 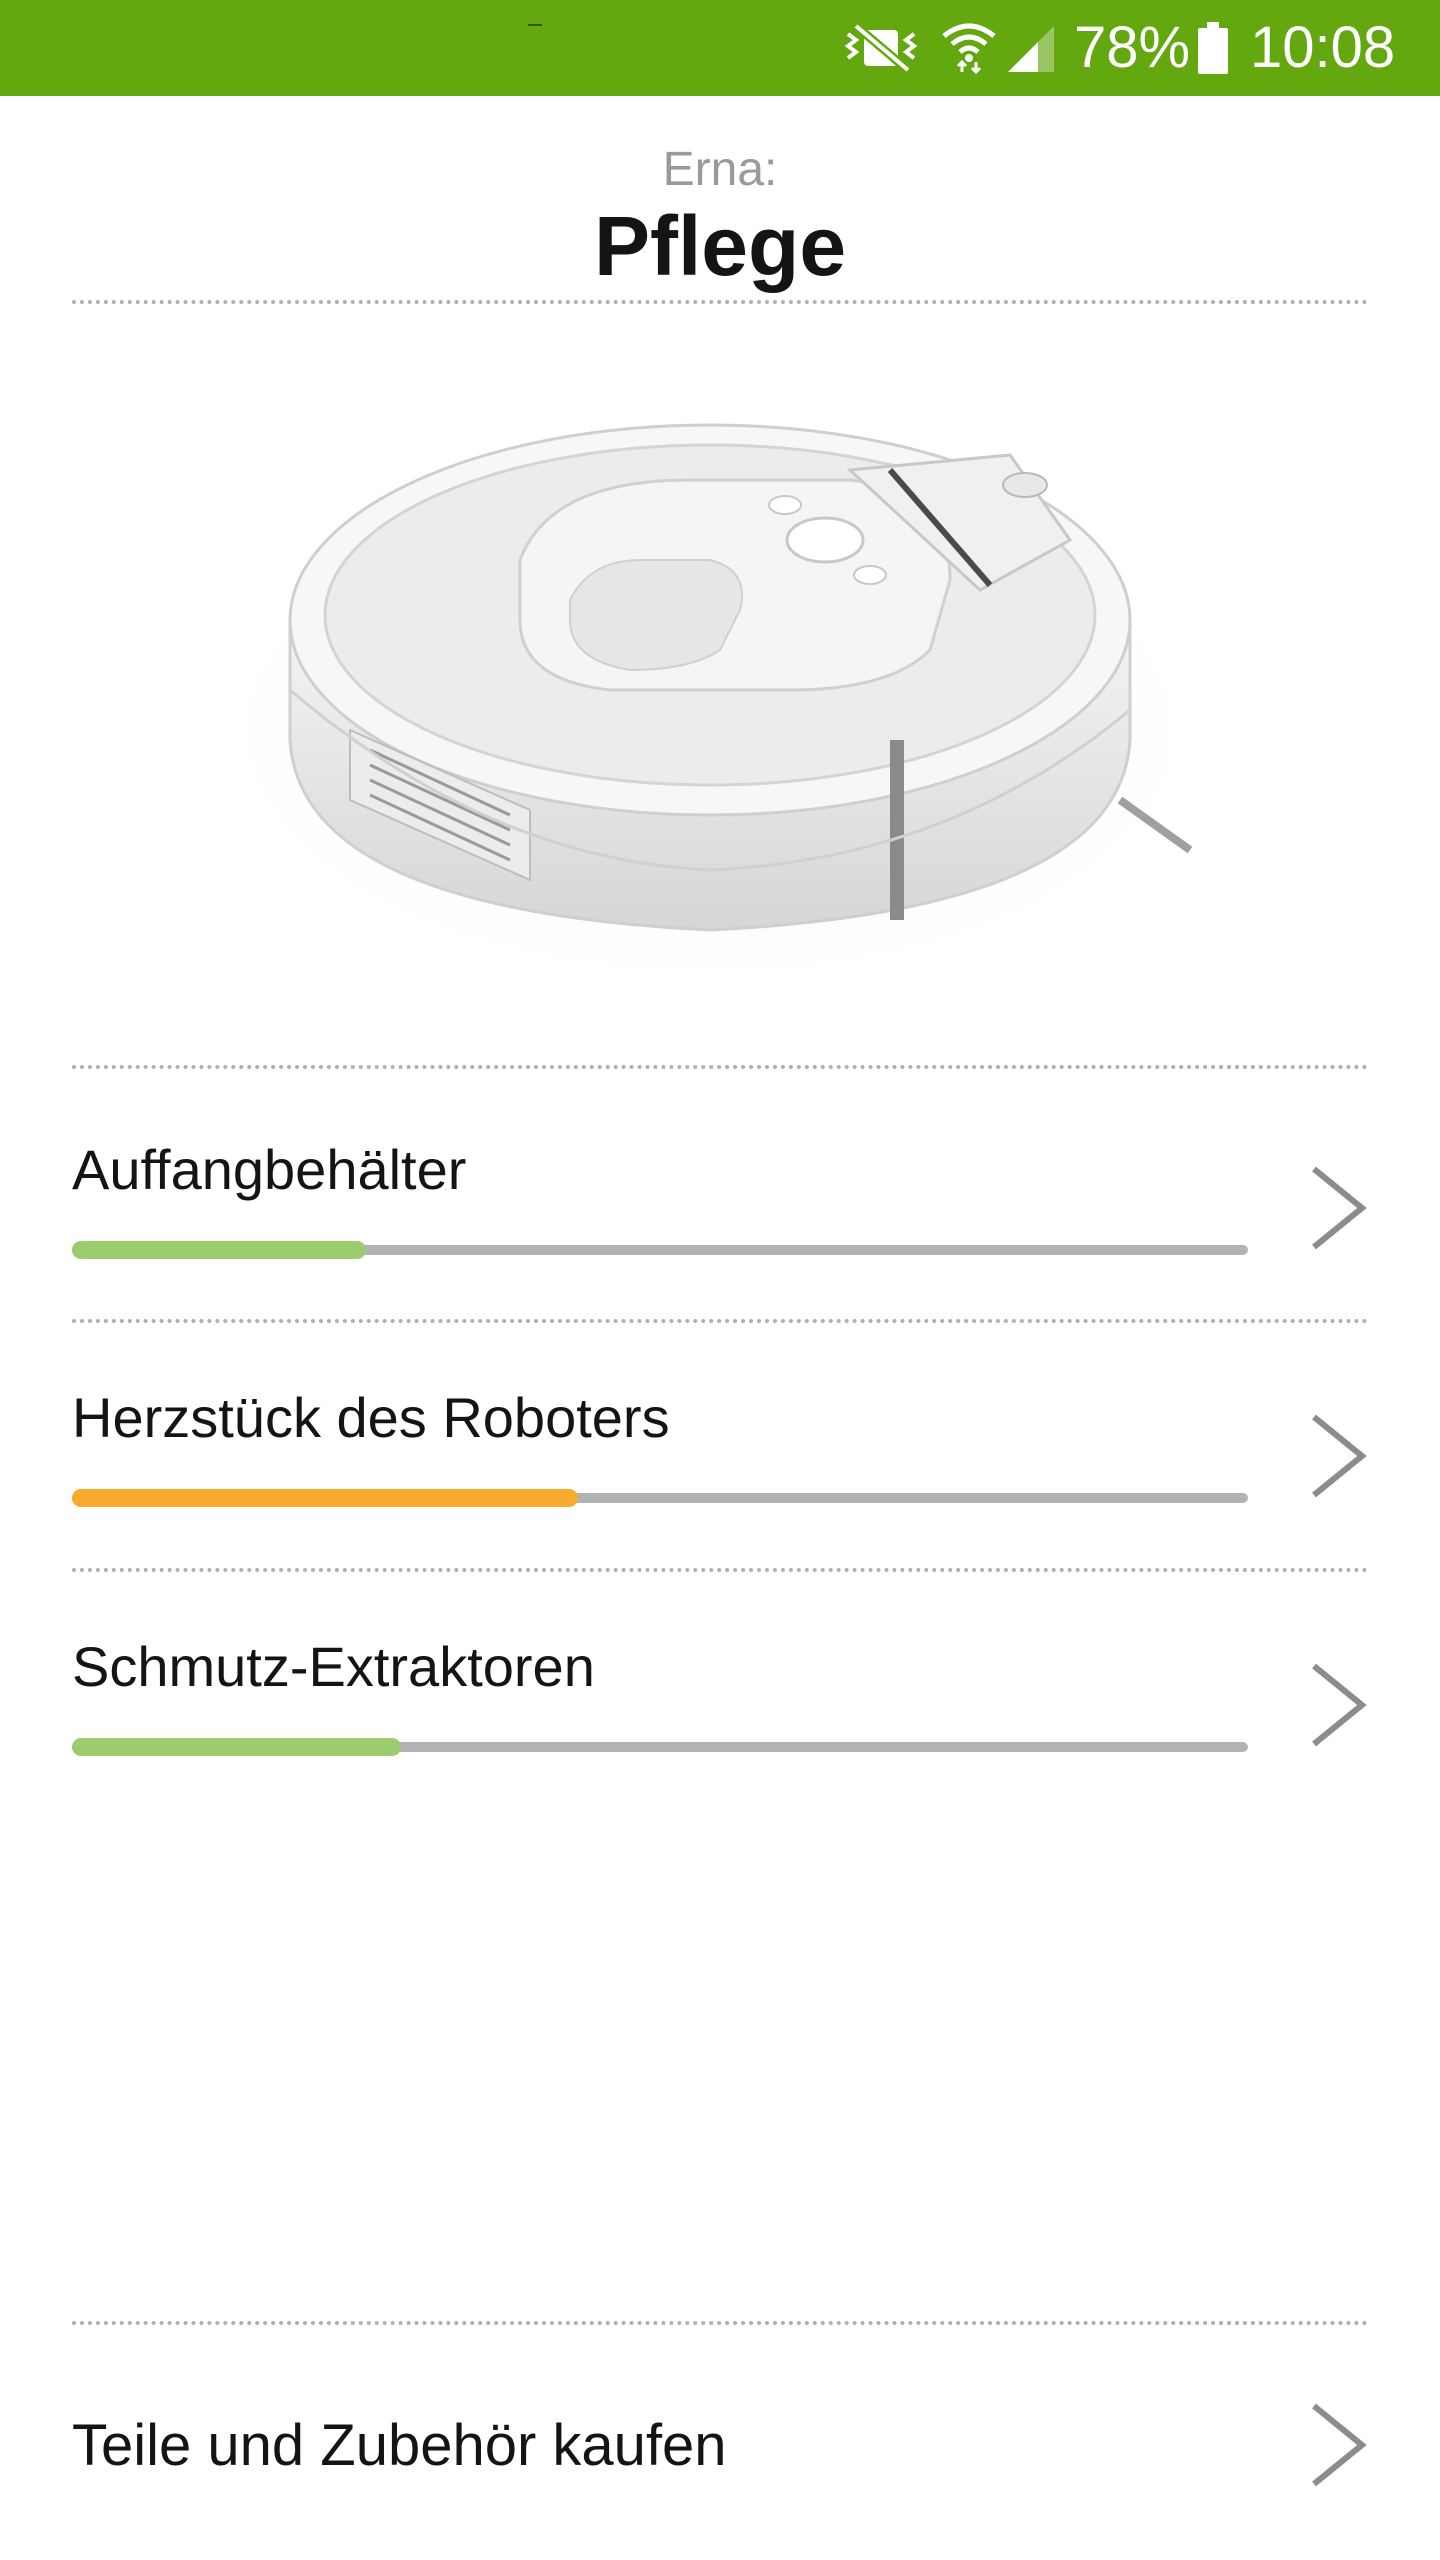 What do you see at coordinates (399, 2445) in the screenshot?
I see `shop-label: Teile und Zubehör kaufen` at bounding box center [399, 2445].